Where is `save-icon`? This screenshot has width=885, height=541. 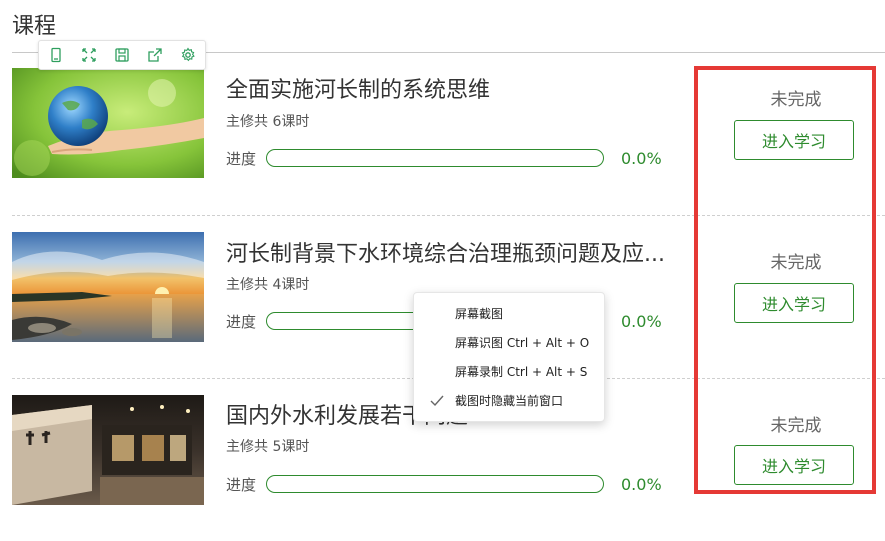 save-icon is located at coordinates (122, 55).